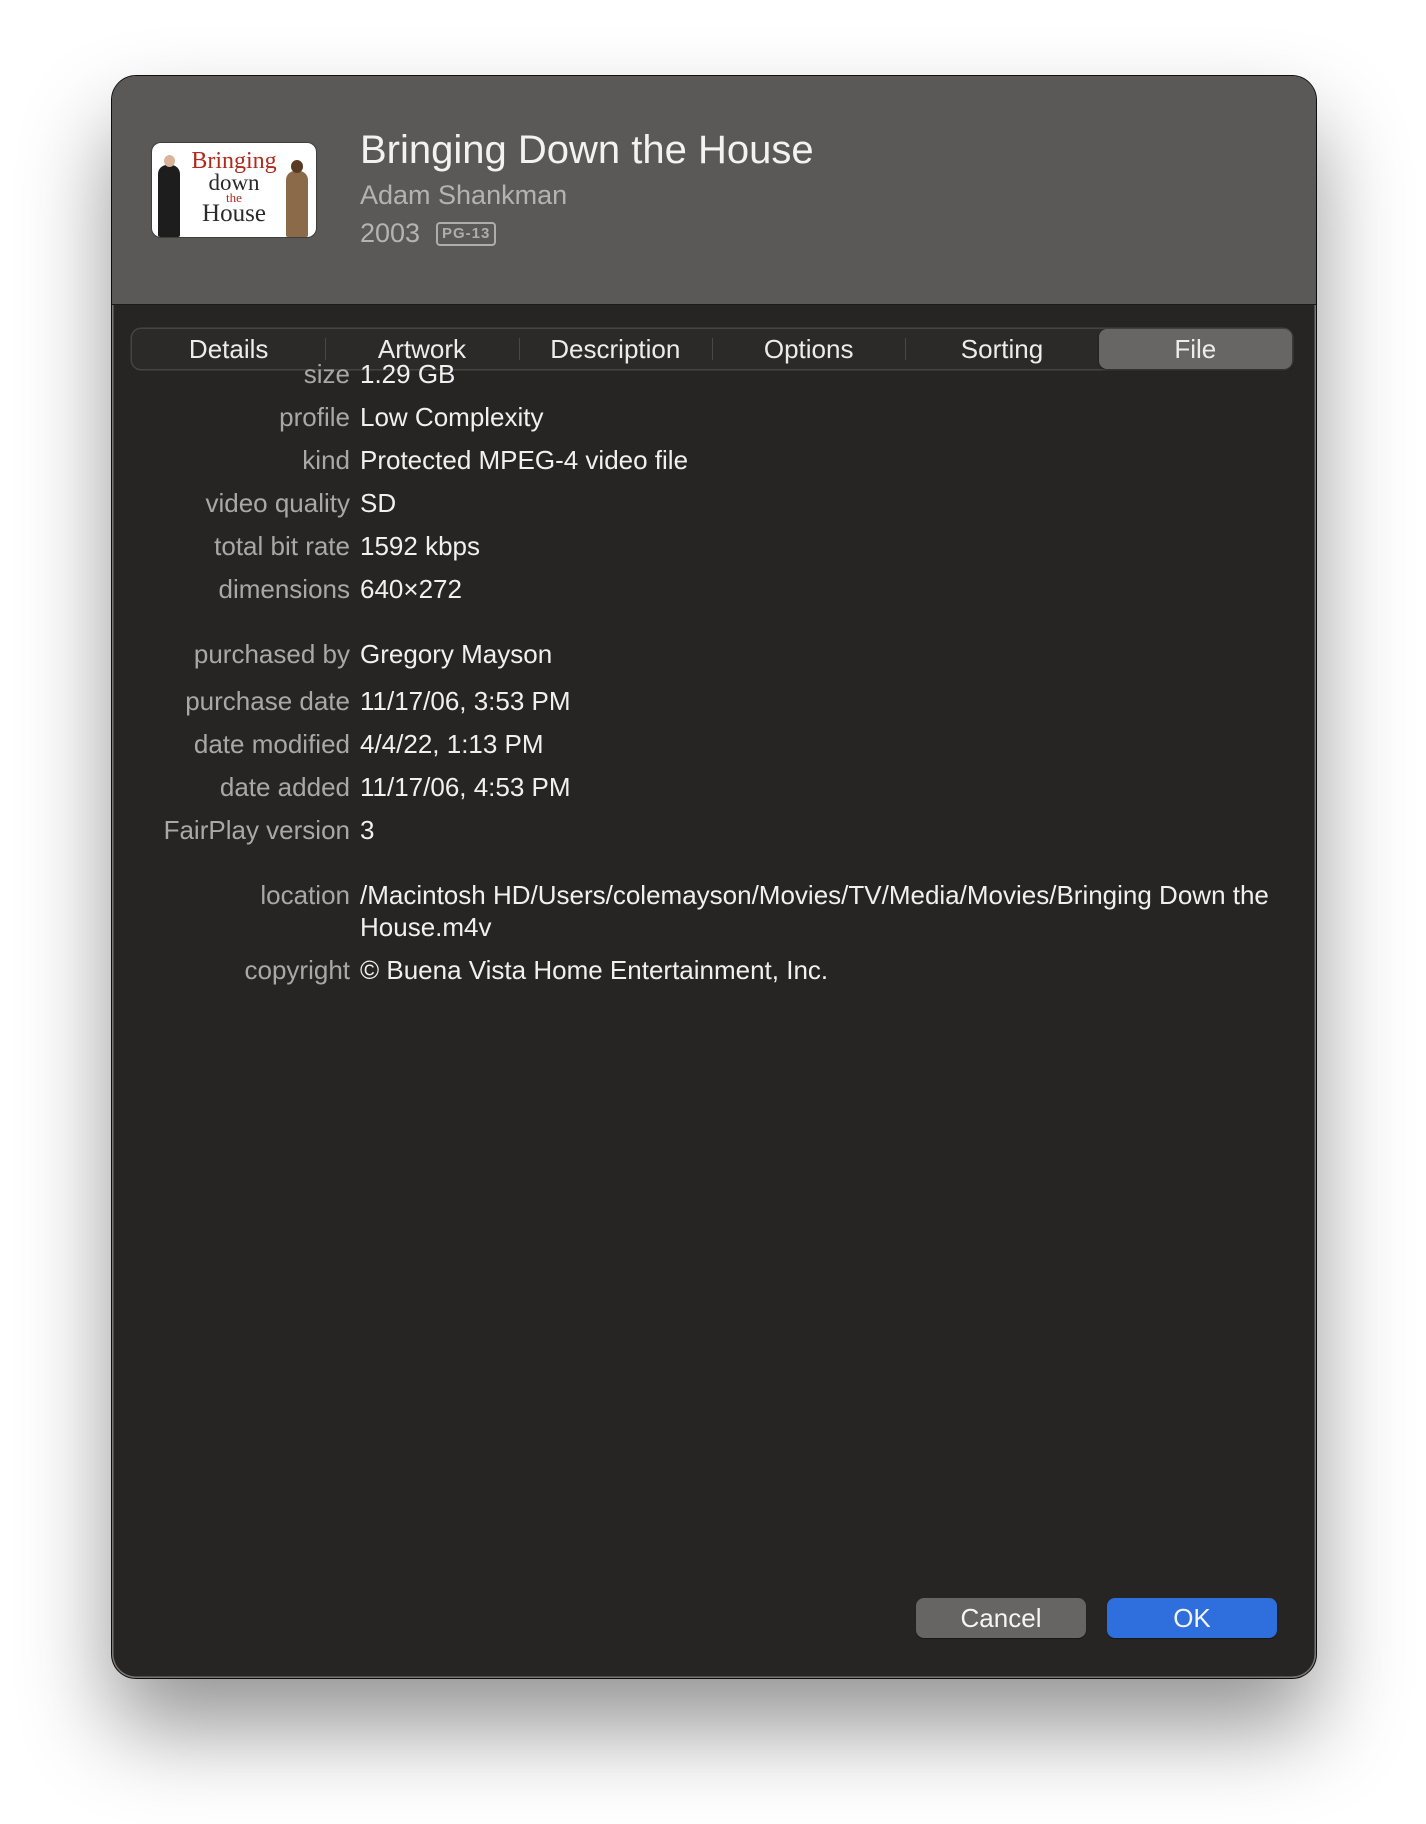 This screenshot has width=1426, height=1824. Describe the element at coordinates (284, 787) in the screenshot. I see `date-added-label: date added` at that location.